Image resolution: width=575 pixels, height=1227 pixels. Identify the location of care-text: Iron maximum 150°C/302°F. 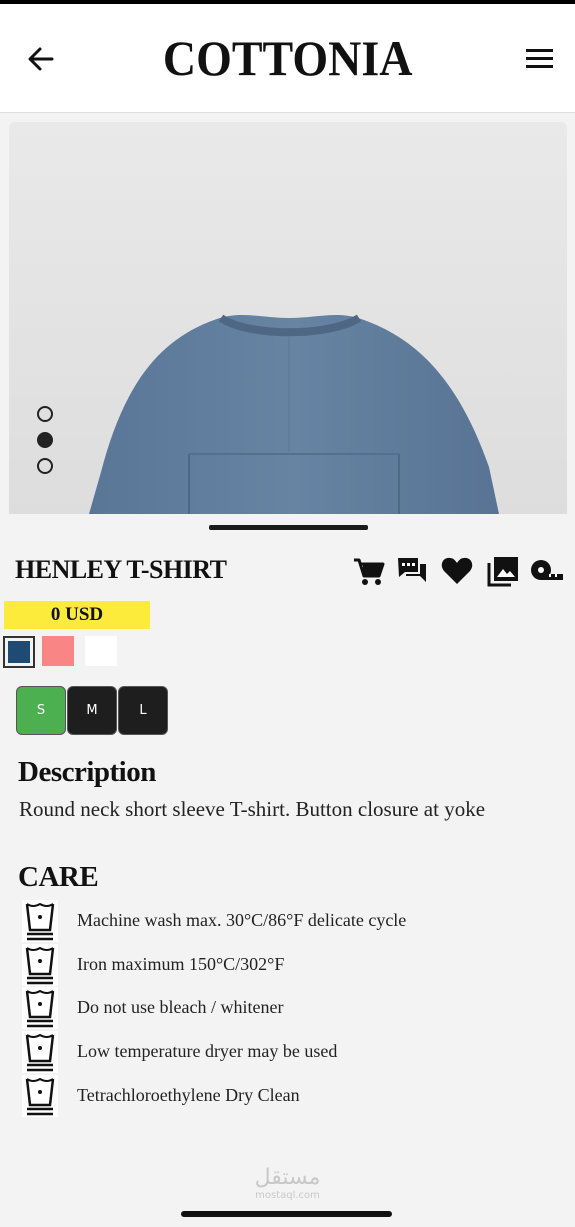
(181, 964).